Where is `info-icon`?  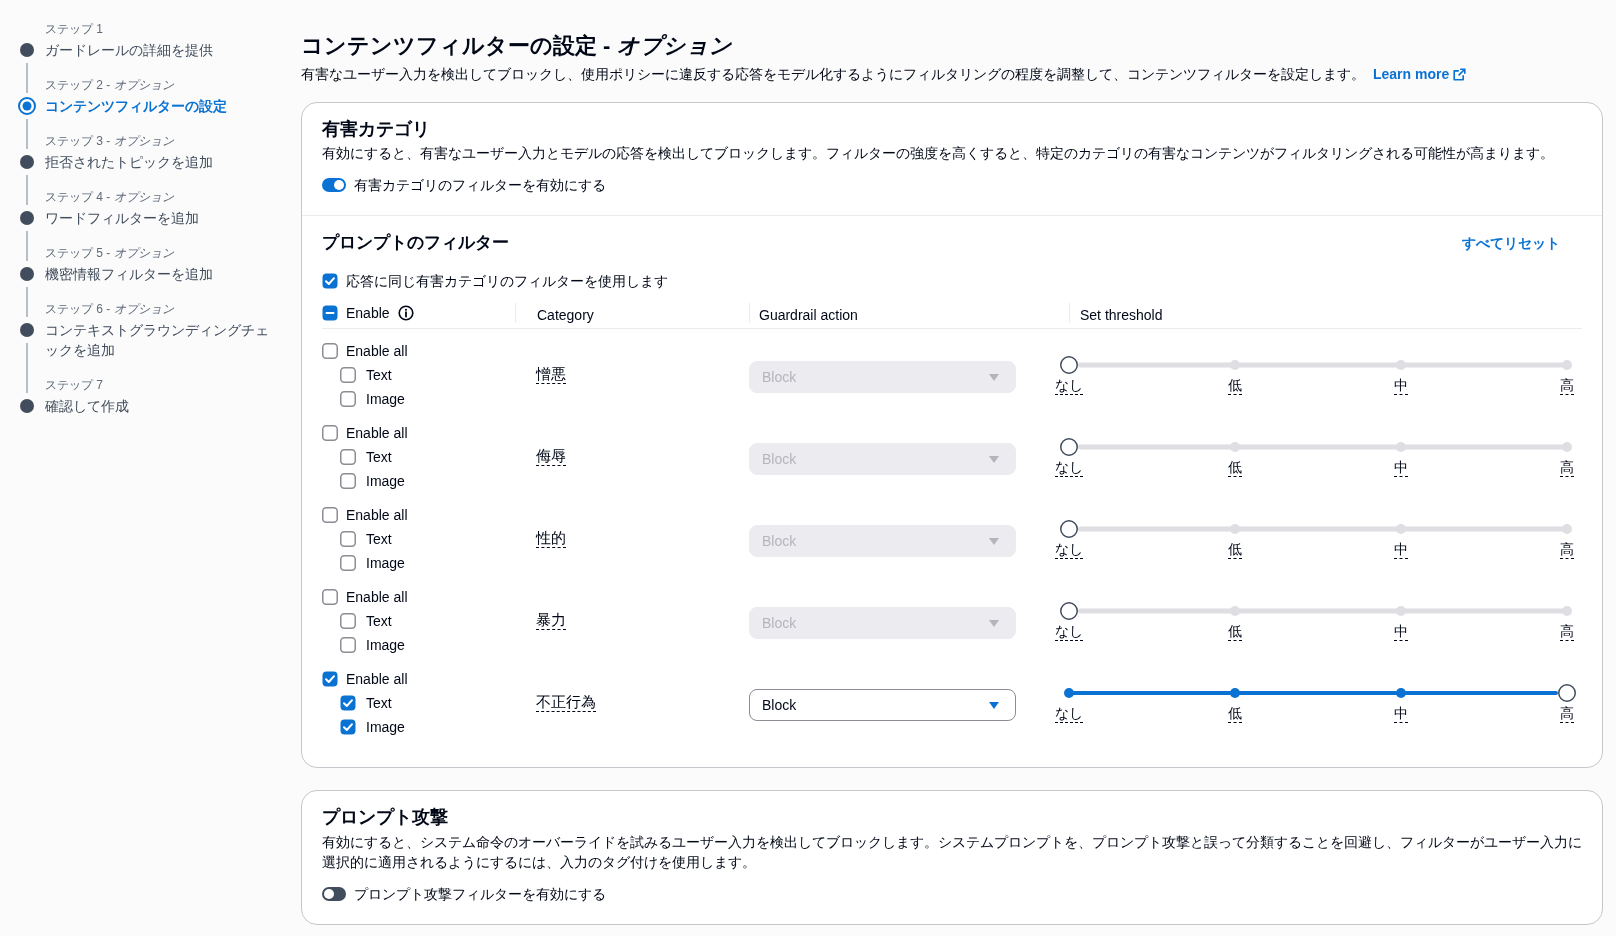
info-icon is located at coordinates (405, 313).